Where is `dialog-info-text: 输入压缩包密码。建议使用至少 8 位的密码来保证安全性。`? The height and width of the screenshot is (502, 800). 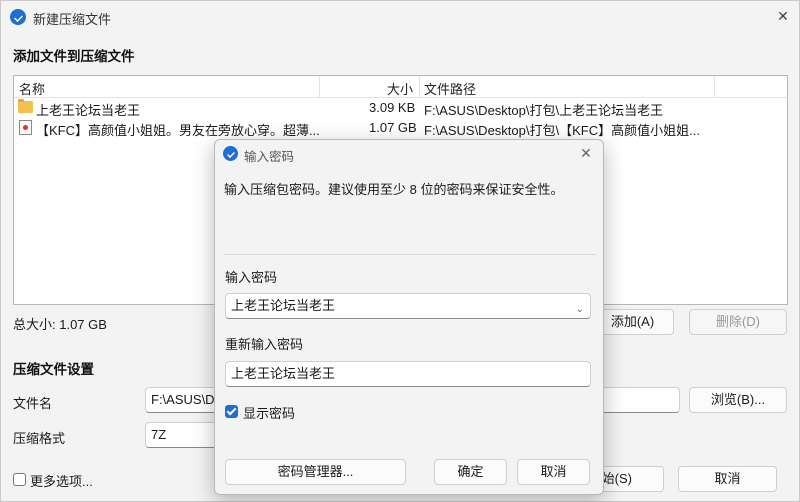
dialog-info-text: 输入压缩包密码。建议使用至少 8 位的密码来保证安全性。 is located at coordinates (394, 189).